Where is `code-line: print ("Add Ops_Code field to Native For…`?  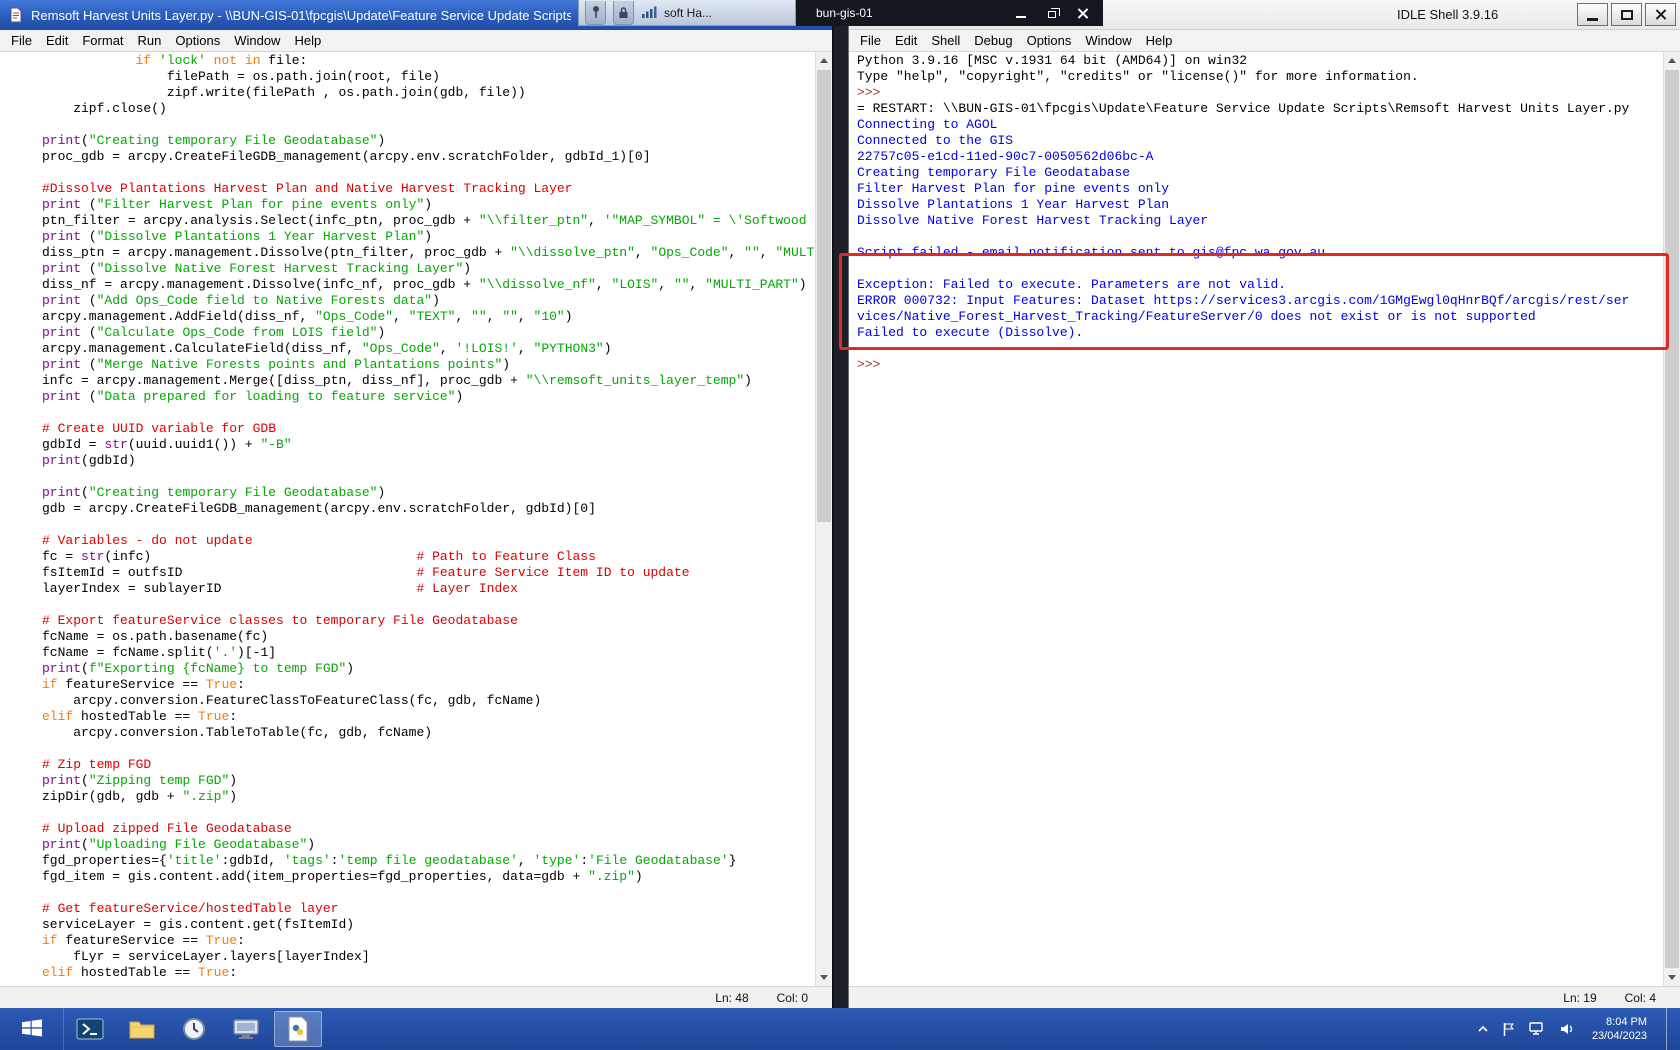 code-line: print ("Add Ops_Code field to Native For… is located at coordinates (241, 300).